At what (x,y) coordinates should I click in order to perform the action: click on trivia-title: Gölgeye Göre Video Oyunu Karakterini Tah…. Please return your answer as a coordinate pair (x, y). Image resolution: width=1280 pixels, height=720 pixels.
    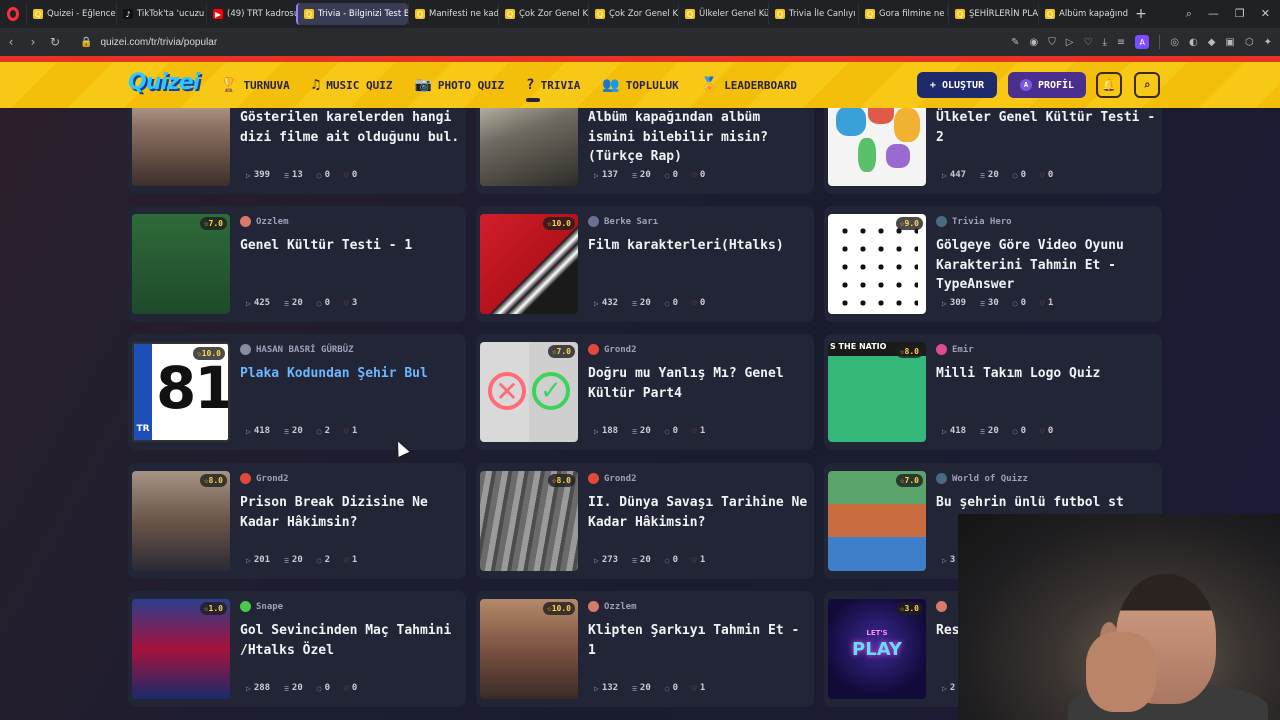
    Looking at the image, I should click on (1046, 265).